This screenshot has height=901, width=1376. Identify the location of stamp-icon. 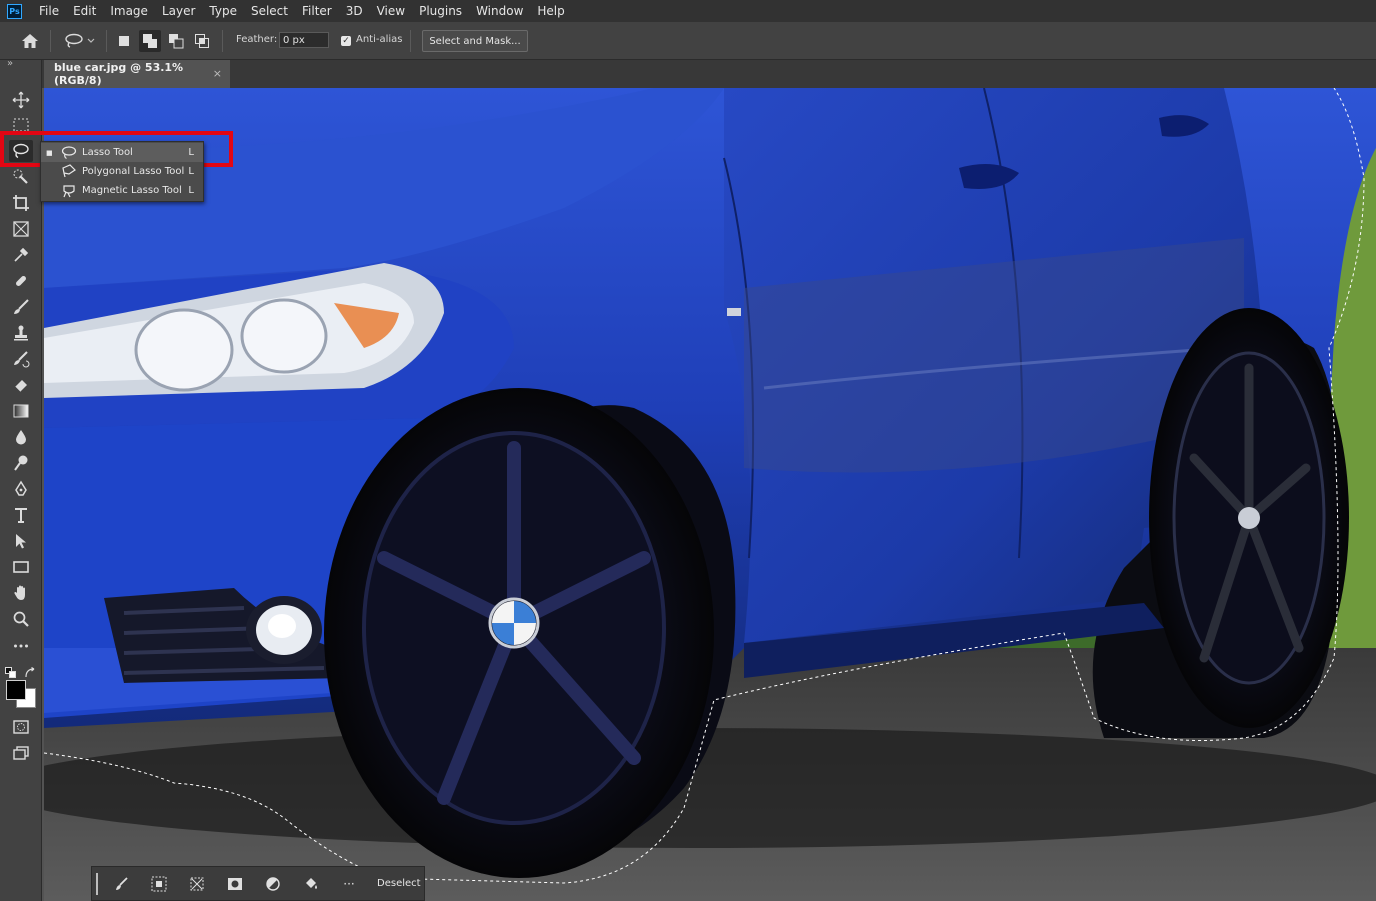
(21, 333).